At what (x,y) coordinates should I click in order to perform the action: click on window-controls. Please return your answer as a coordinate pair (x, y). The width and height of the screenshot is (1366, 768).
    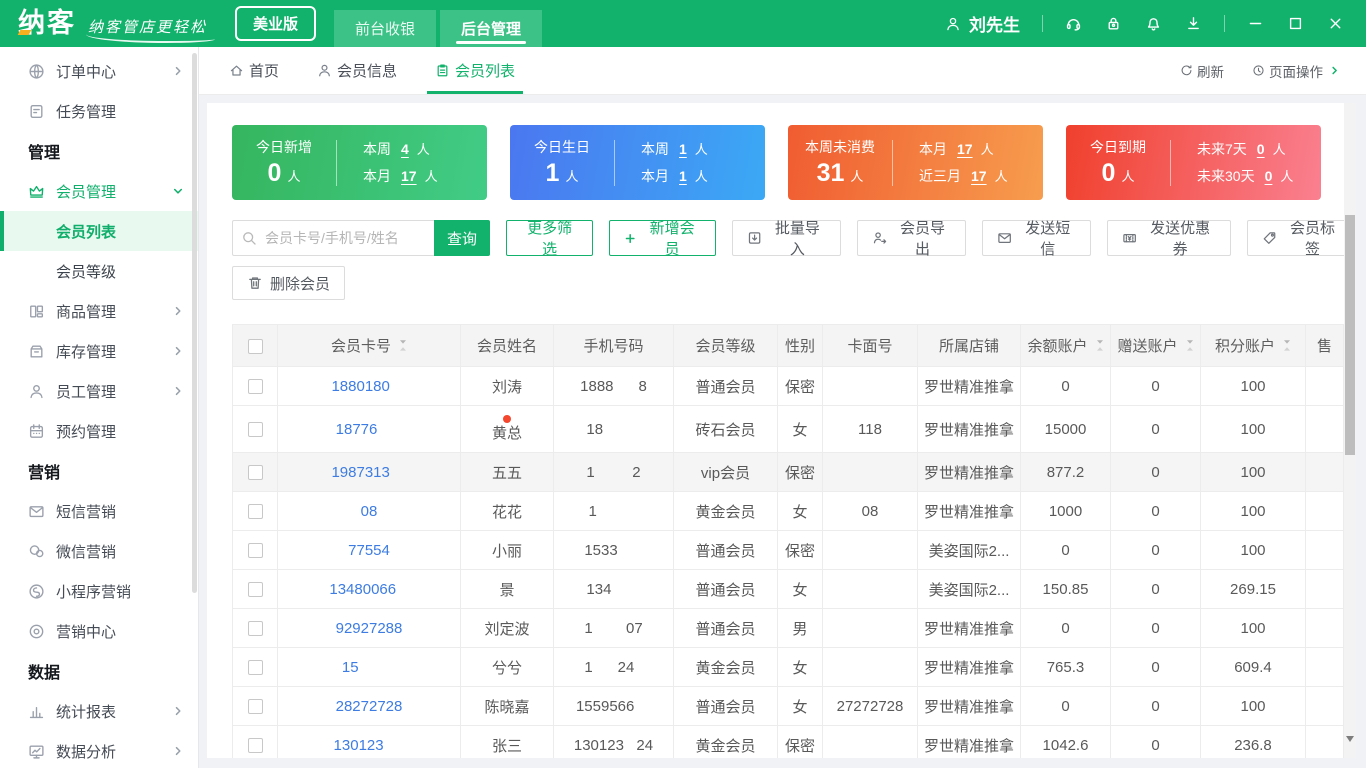
    Looking at the image, I should click on (1295, 23).